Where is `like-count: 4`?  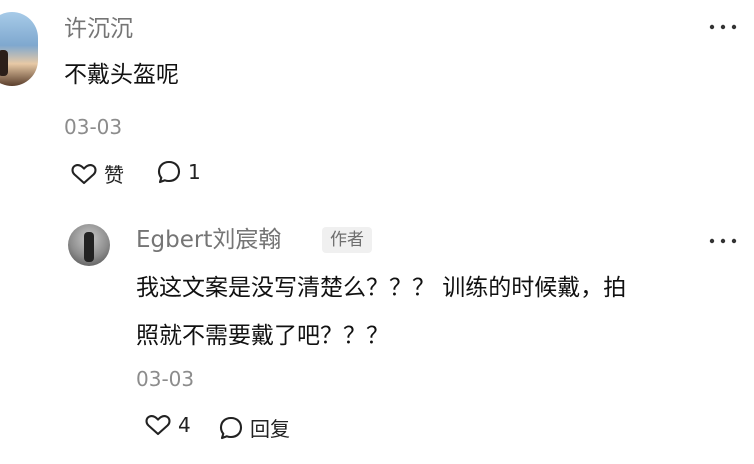
like-count: 4 is located at coordinates (184, 425).